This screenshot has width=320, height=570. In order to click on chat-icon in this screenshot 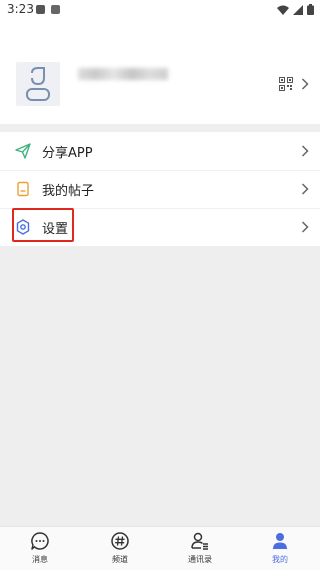, I will do `click(40, 541)`.